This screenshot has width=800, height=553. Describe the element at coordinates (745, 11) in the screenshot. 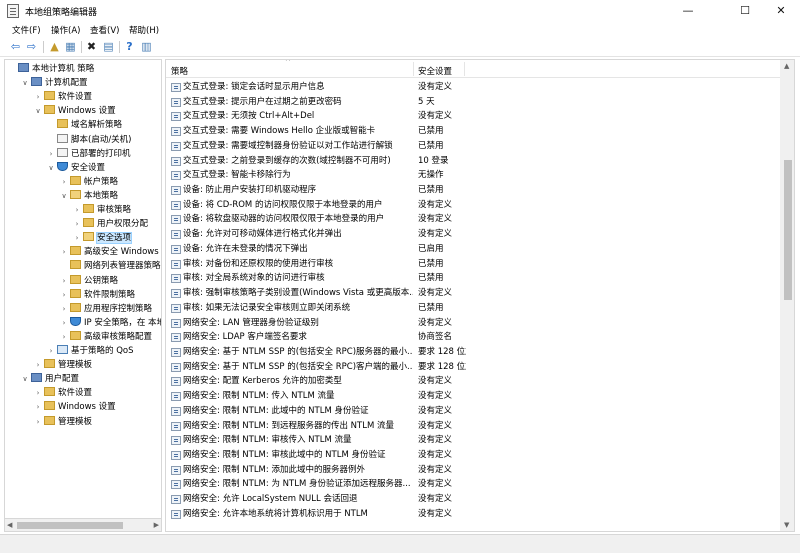

I see `maximize-button: ☐` at that location.